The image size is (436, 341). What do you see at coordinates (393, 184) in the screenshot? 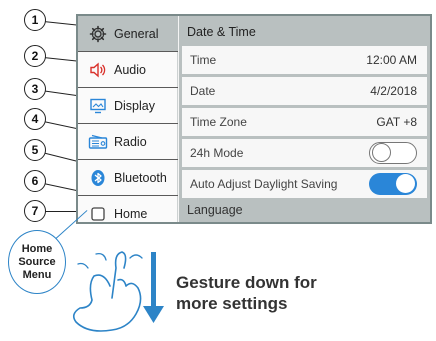
I see `daylight-saving-toggle` at bounding box center [393, 184].